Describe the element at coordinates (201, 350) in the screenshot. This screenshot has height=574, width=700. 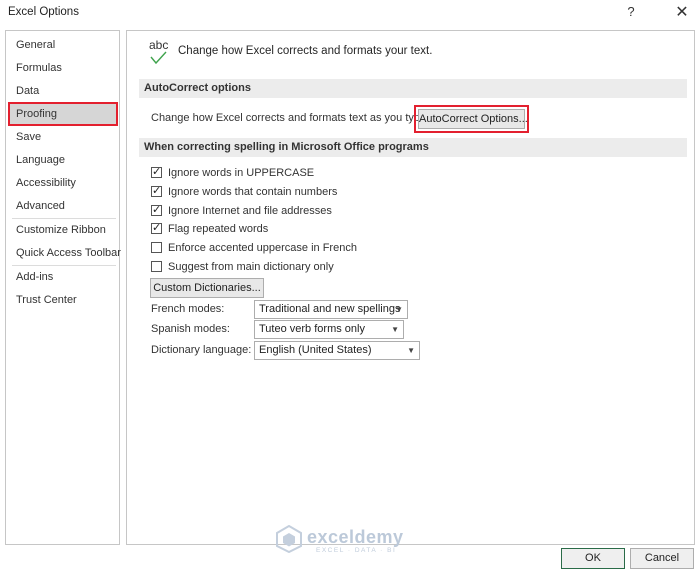
I see `dictionary-language-label: Dictionary language:` at that location.